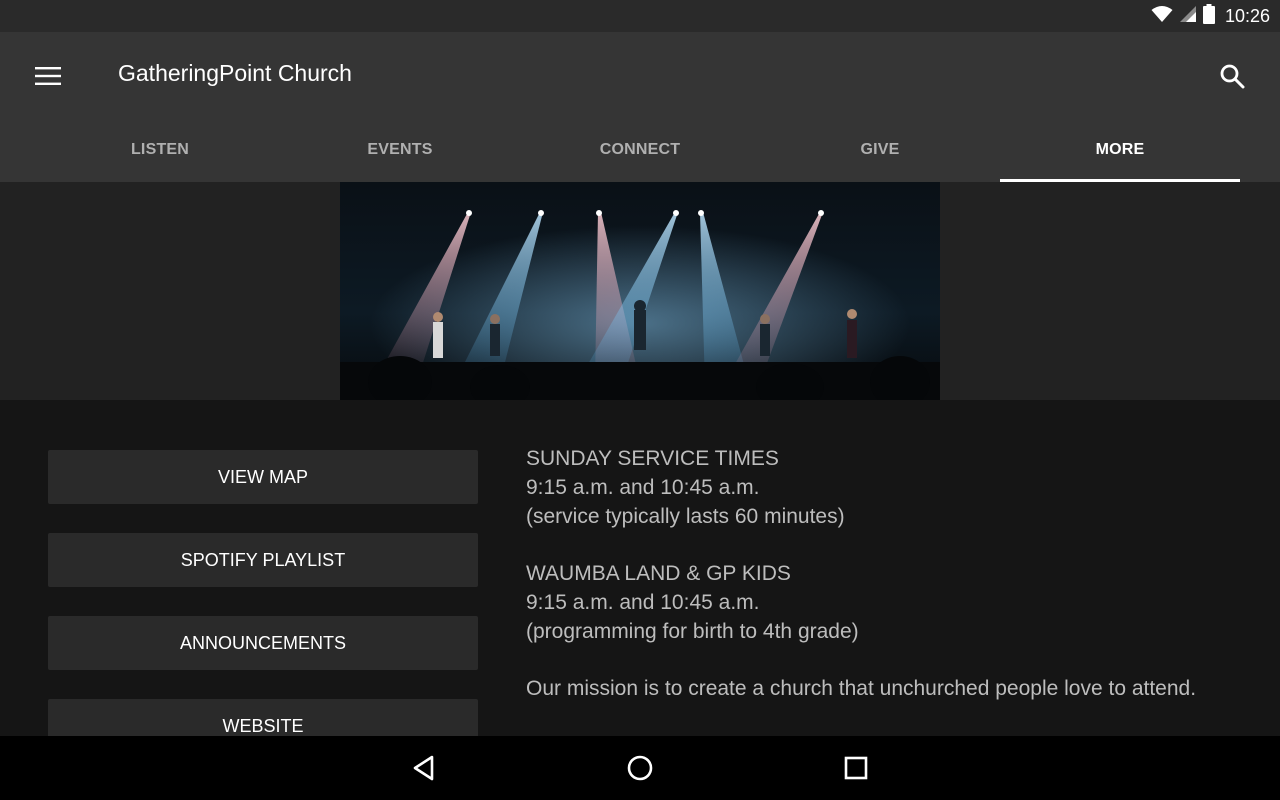 The height and width of the screenshot is (800, 1280). What do you see at coordinates (48, 76) in the screenshot?
I see `menu-icon` at bounding box center [48, 76].